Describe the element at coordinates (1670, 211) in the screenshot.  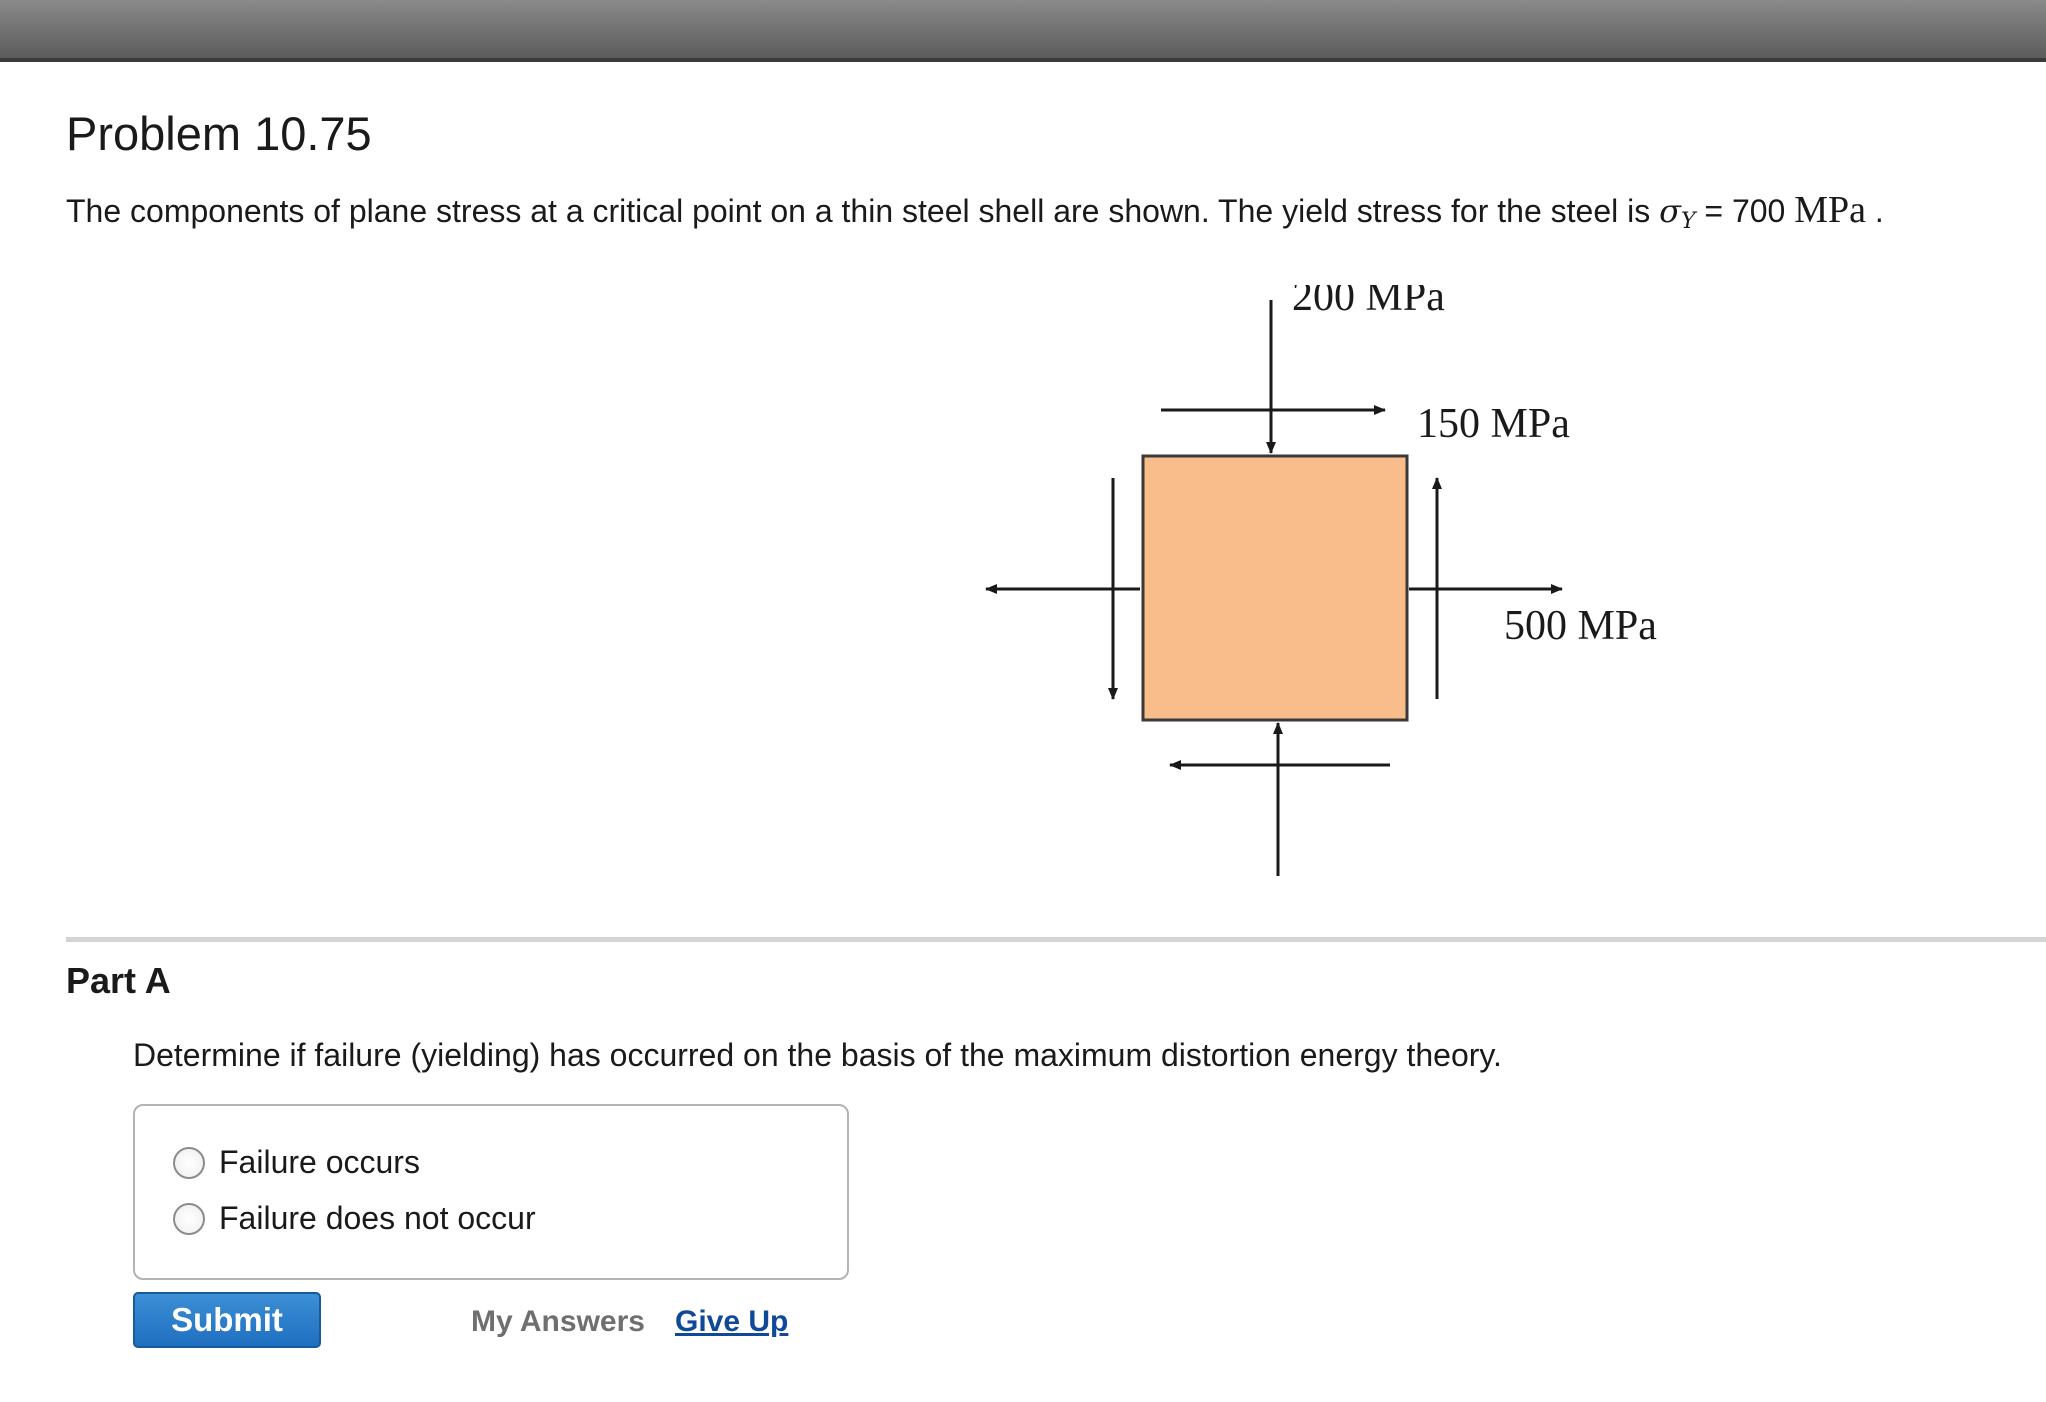
I see `sigma-symbol: σ` at that location.